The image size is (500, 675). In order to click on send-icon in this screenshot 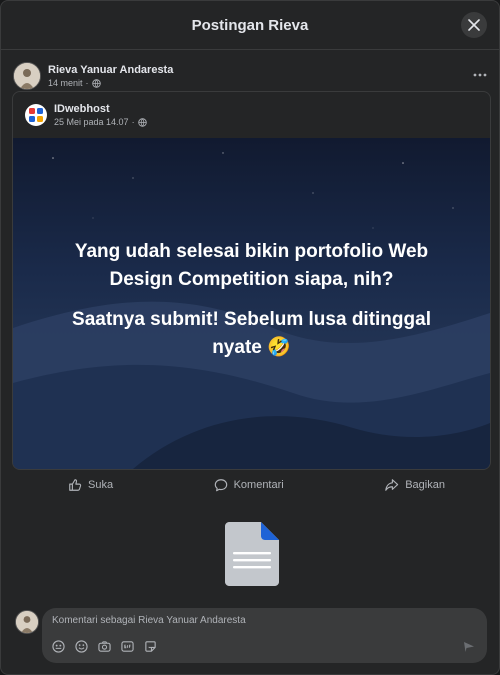, I will do `click(469, 647)`.